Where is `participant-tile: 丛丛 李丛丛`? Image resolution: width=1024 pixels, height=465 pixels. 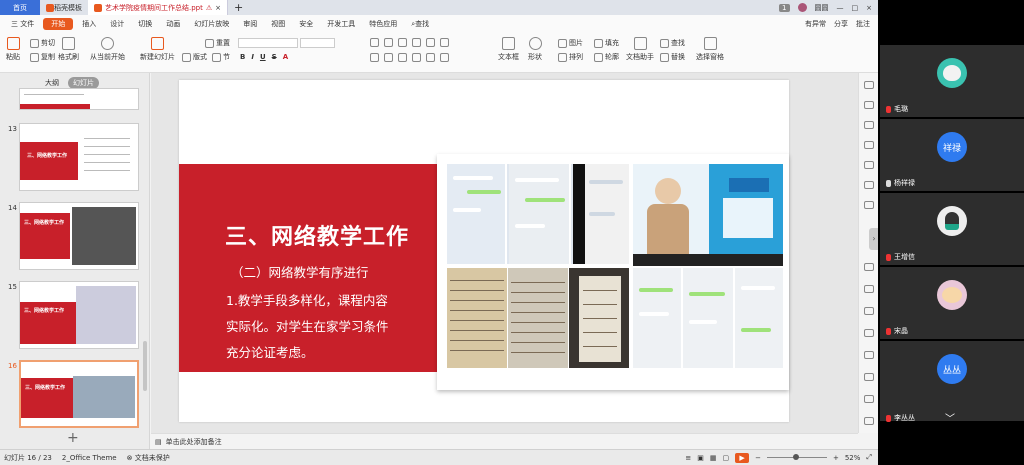 participant-tile: 丛丛 李丛丛 is located at coordinates (952, 381).